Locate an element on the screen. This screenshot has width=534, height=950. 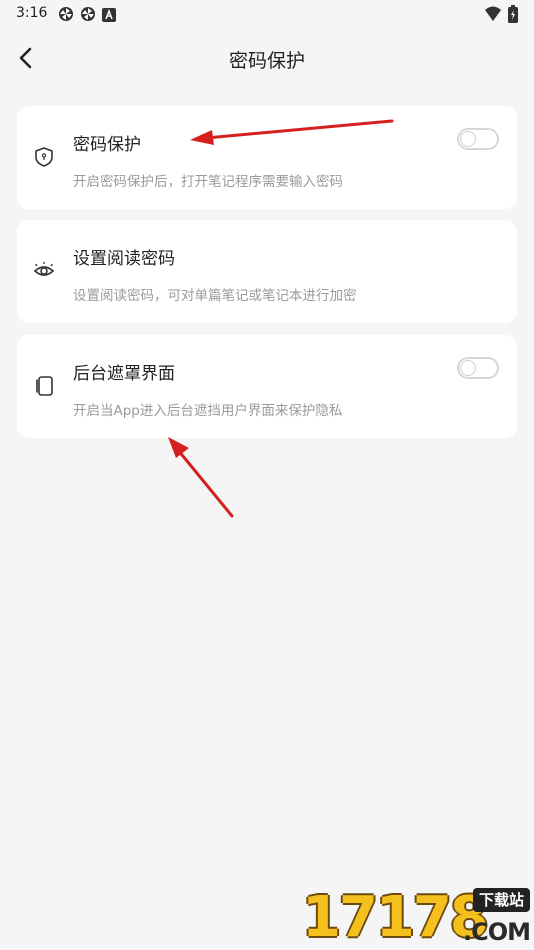
page-title: 密码保护 is located at coordinates (266, 61).